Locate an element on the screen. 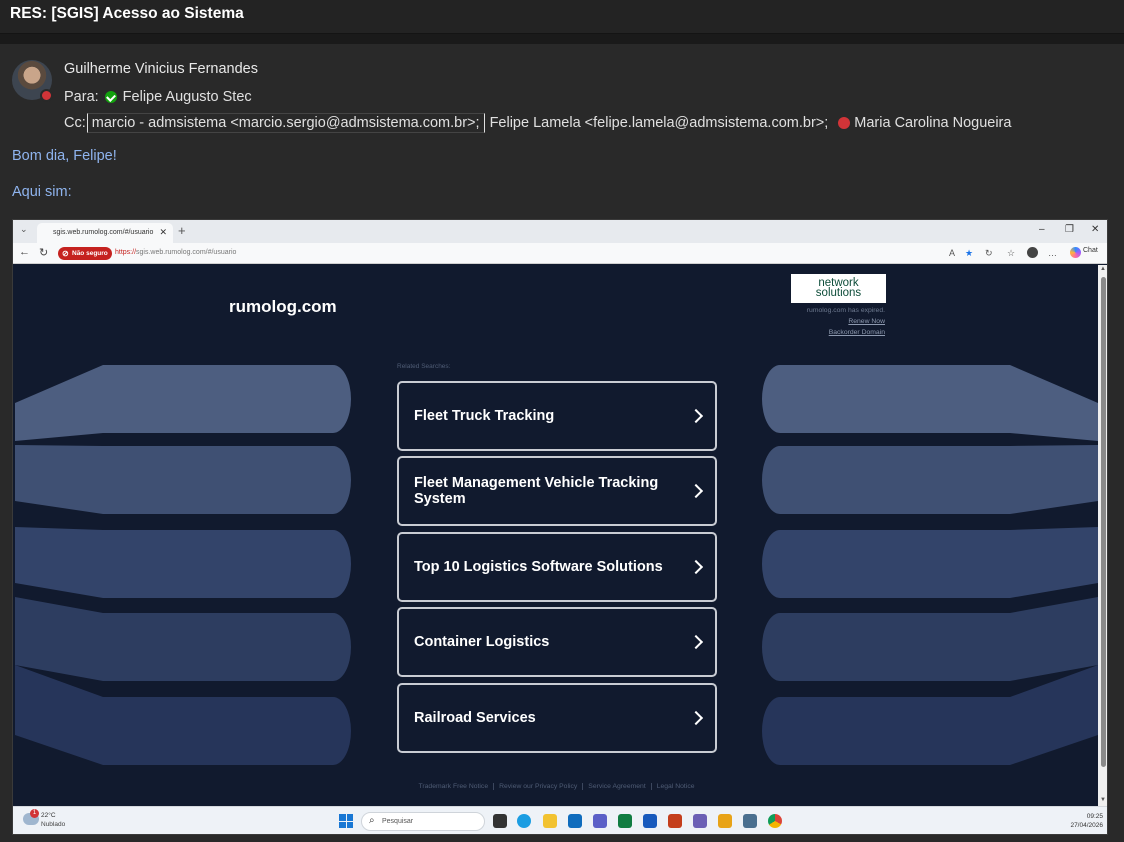 This screenshot has height=842, width=1124. scroll-thumb is located at coordinates (1103, 522).